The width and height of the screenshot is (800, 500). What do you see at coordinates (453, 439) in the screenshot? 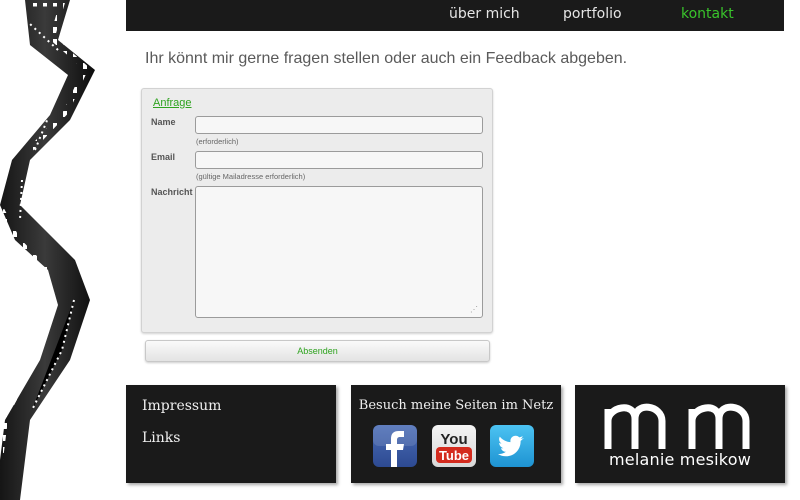
I see `svg-text: You` at bounding box center [453, 439].